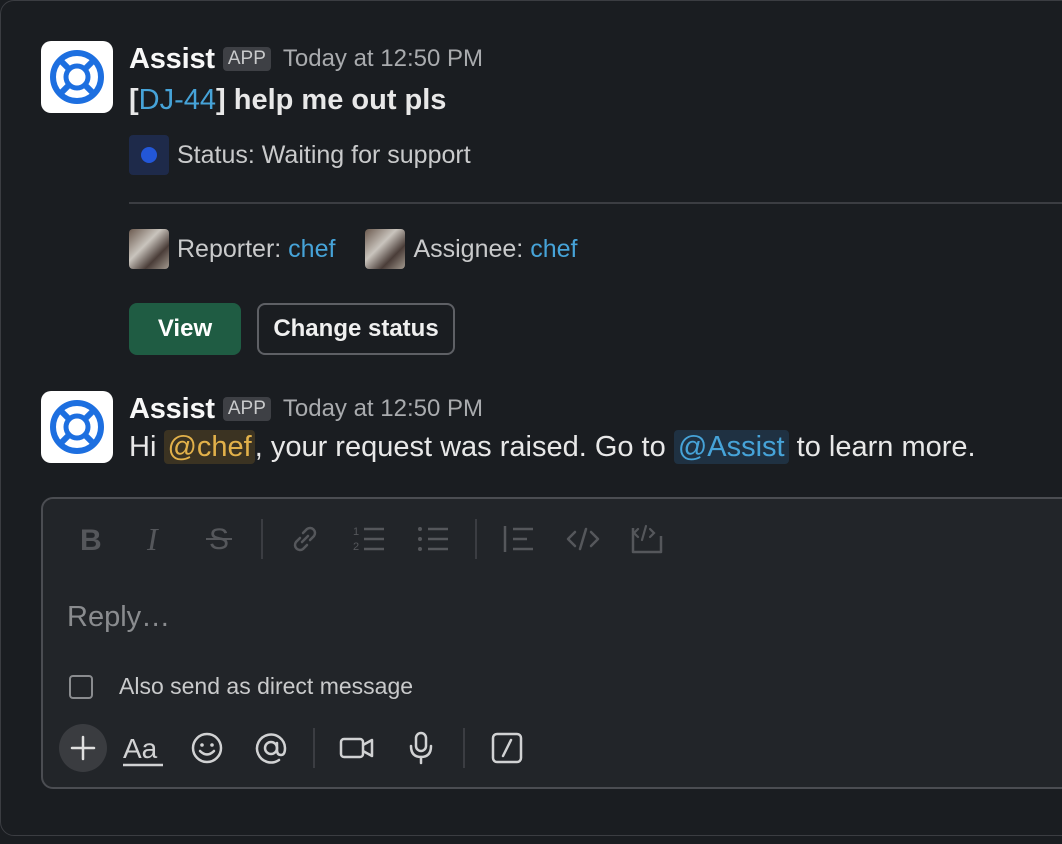 The image size is (1062, 844). What do you see at coordinates (134, 100) in the screenshot?
I see `title-prefix: [` at bounding box center [134, 100].